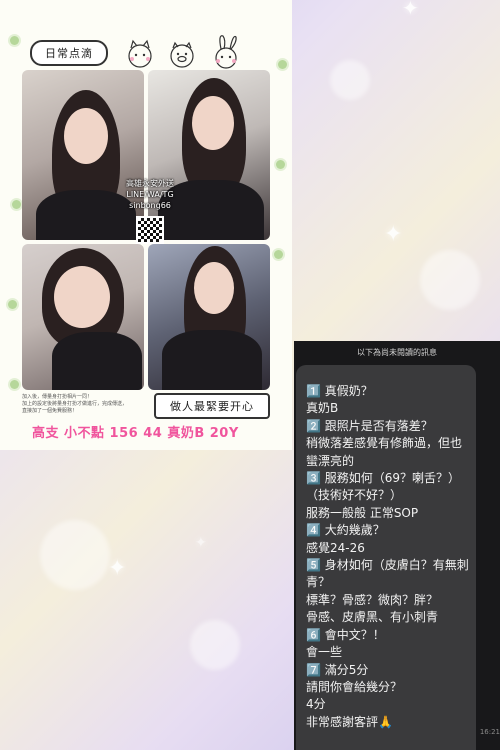 The height and width of the screenshot is (750, 500). Describe the element at coordinates (339, 391) in the screenshot. I see `message-line: 1️⃣ 真假奶？` at that location.